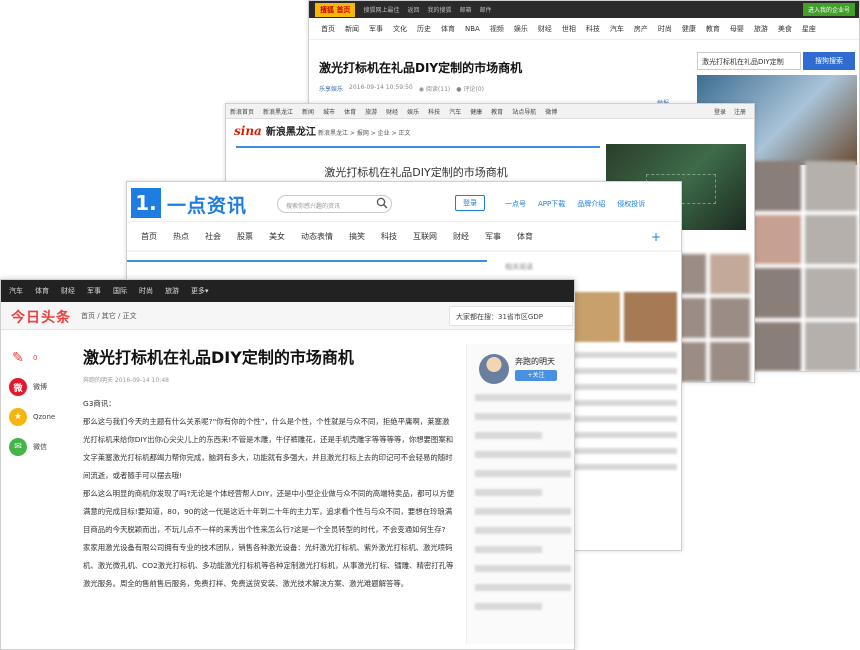 The height and width of the screenshot is (650, 860). I want to click on toutiao-nav-item: 体育, so click(42, 291).